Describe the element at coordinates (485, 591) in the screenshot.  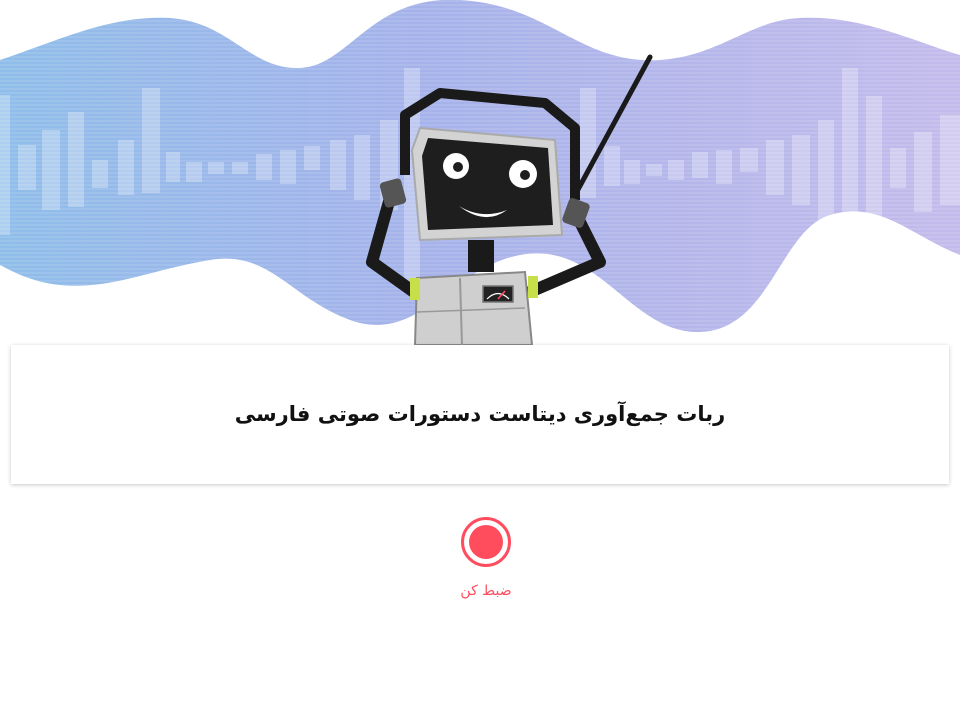
I see `record-label: ضبط کن` at that location.